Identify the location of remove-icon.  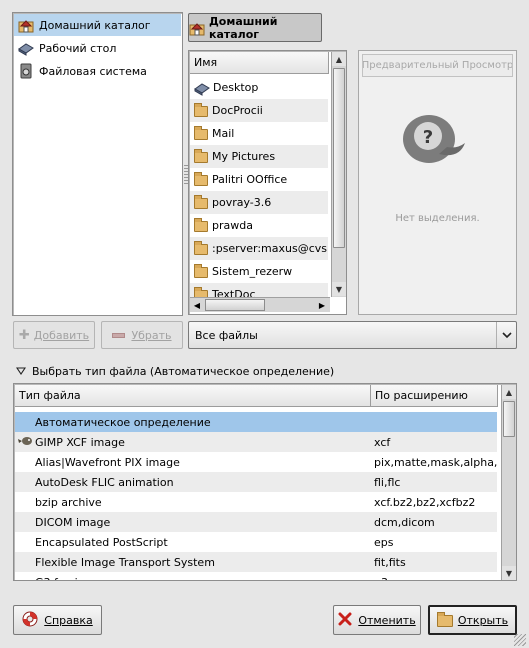
(119, 335).